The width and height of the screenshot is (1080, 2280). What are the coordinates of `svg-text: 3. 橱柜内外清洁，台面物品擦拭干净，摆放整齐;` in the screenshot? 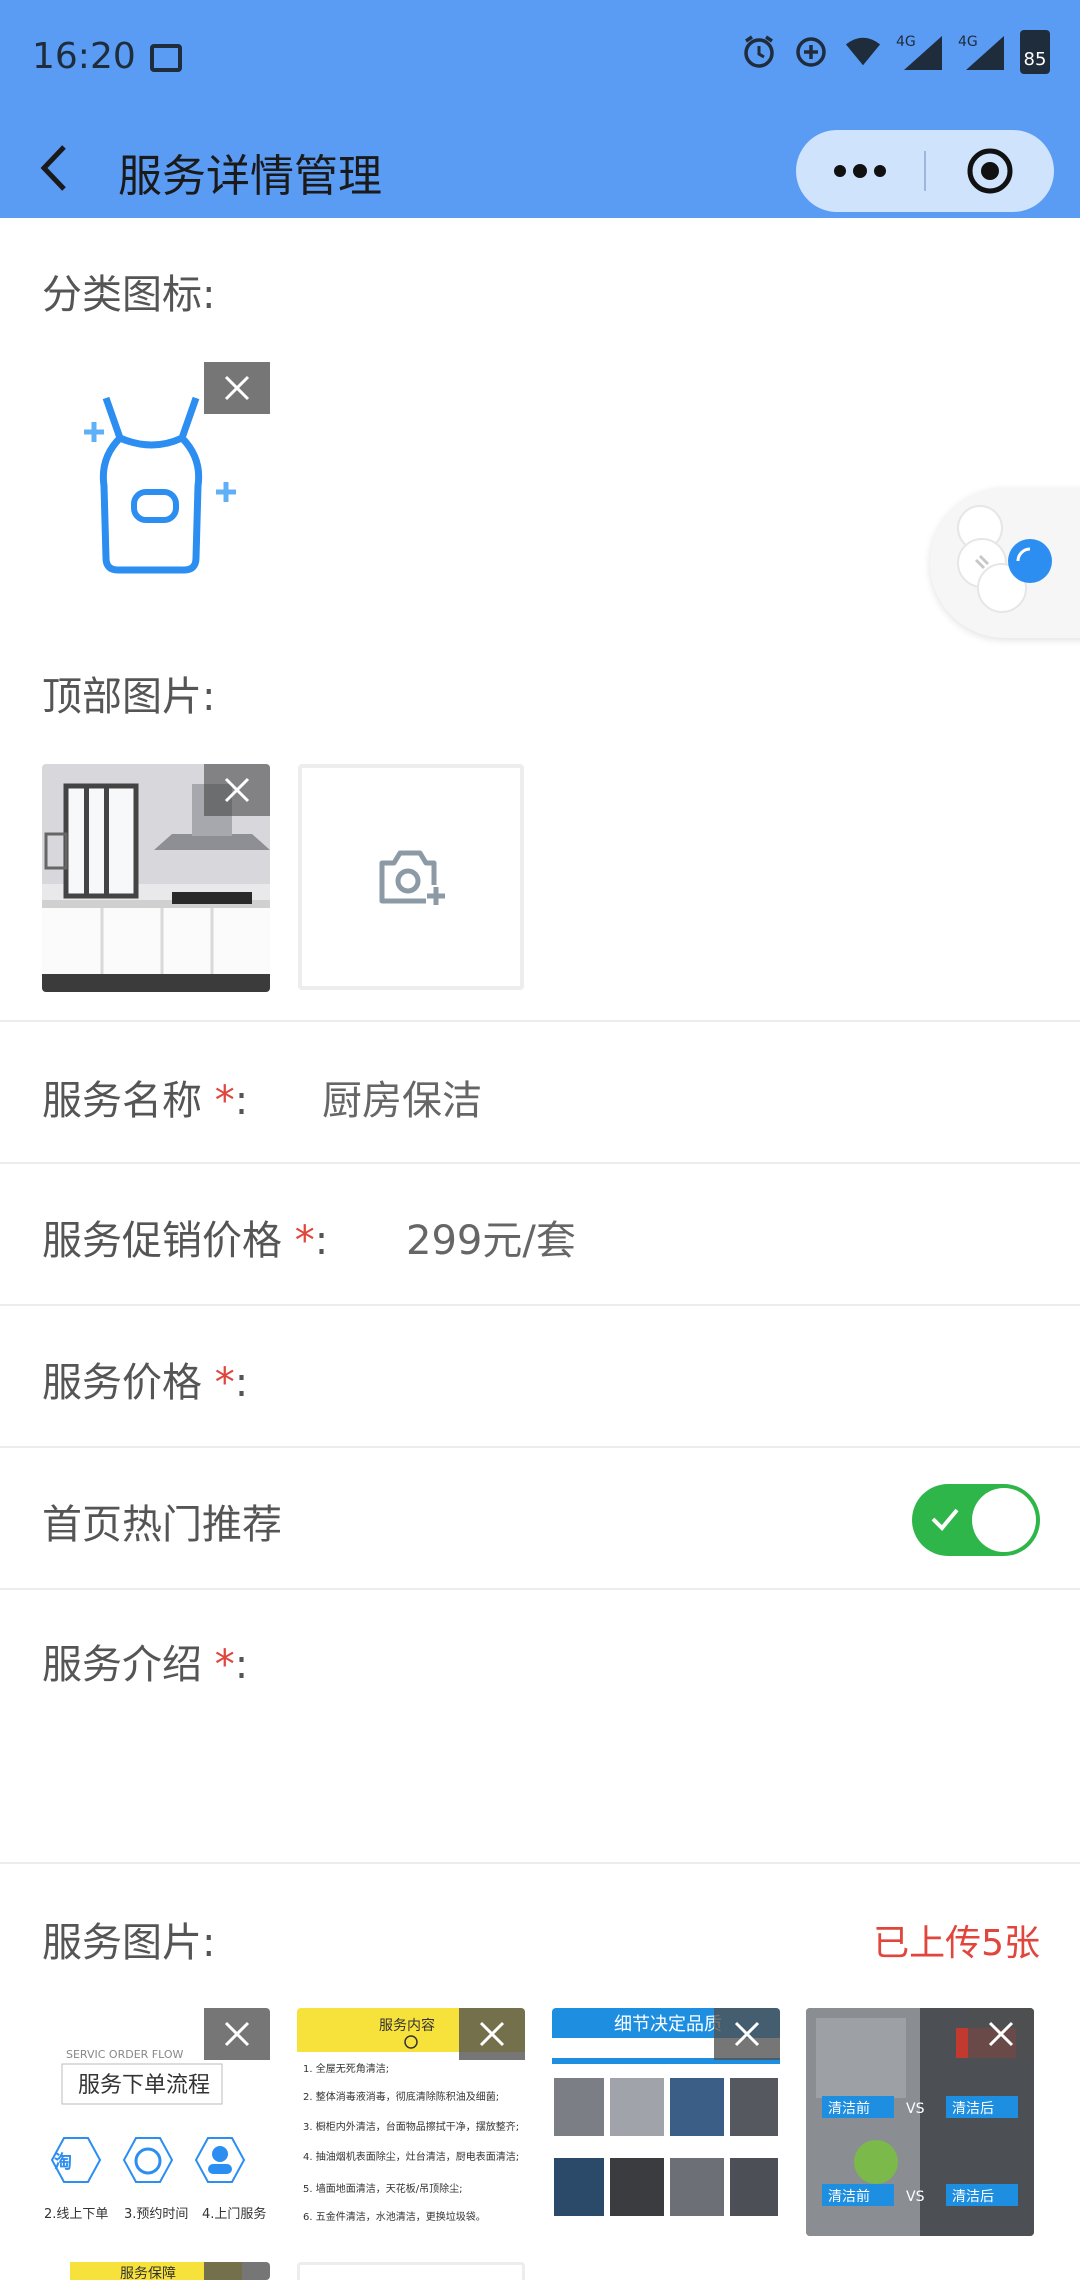 It's located at (411, 2126).